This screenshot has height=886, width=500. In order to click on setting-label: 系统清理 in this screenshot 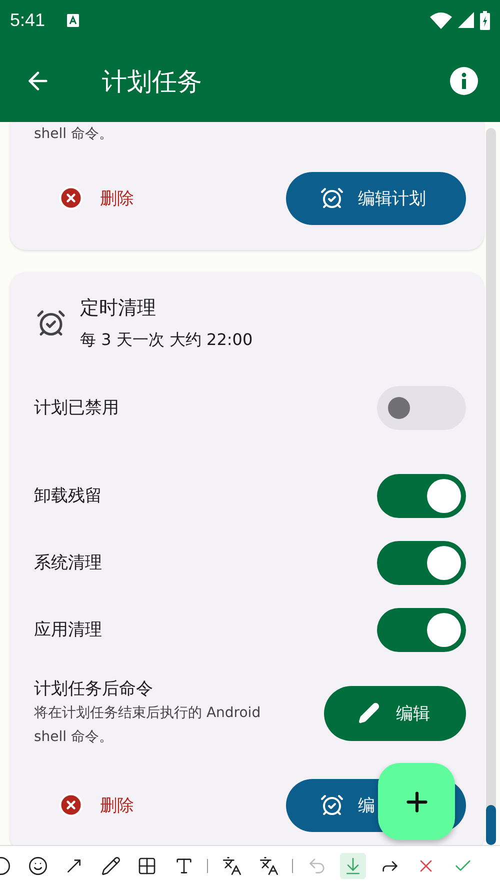, I will do `click(68, 563)`.